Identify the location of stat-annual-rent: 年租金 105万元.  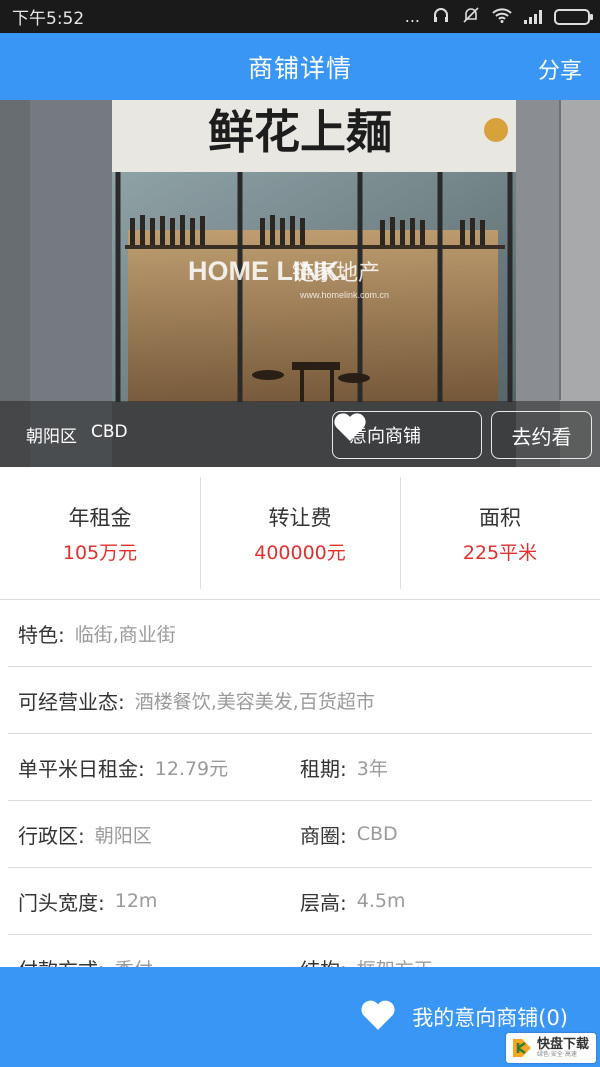
(100, 533).